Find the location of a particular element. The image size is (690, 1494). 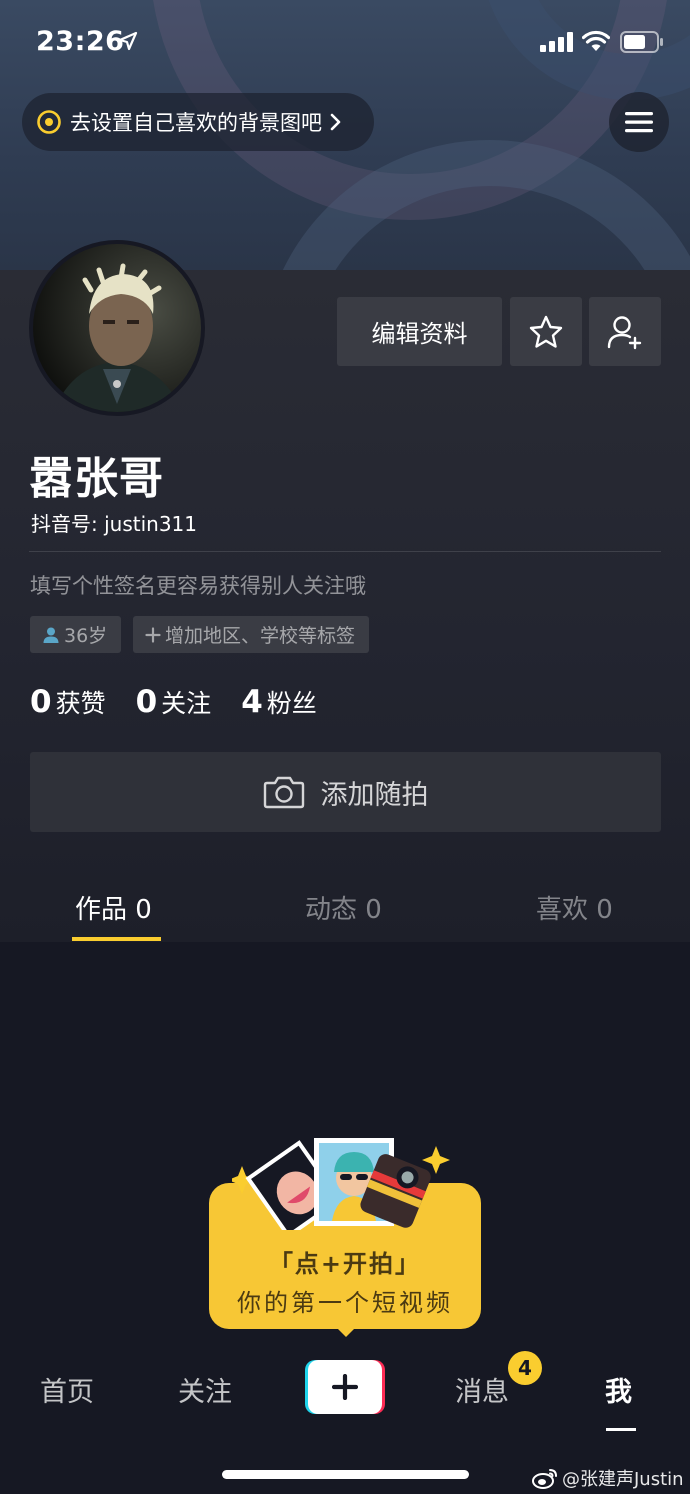

divider is located at coordinates (345, 551).